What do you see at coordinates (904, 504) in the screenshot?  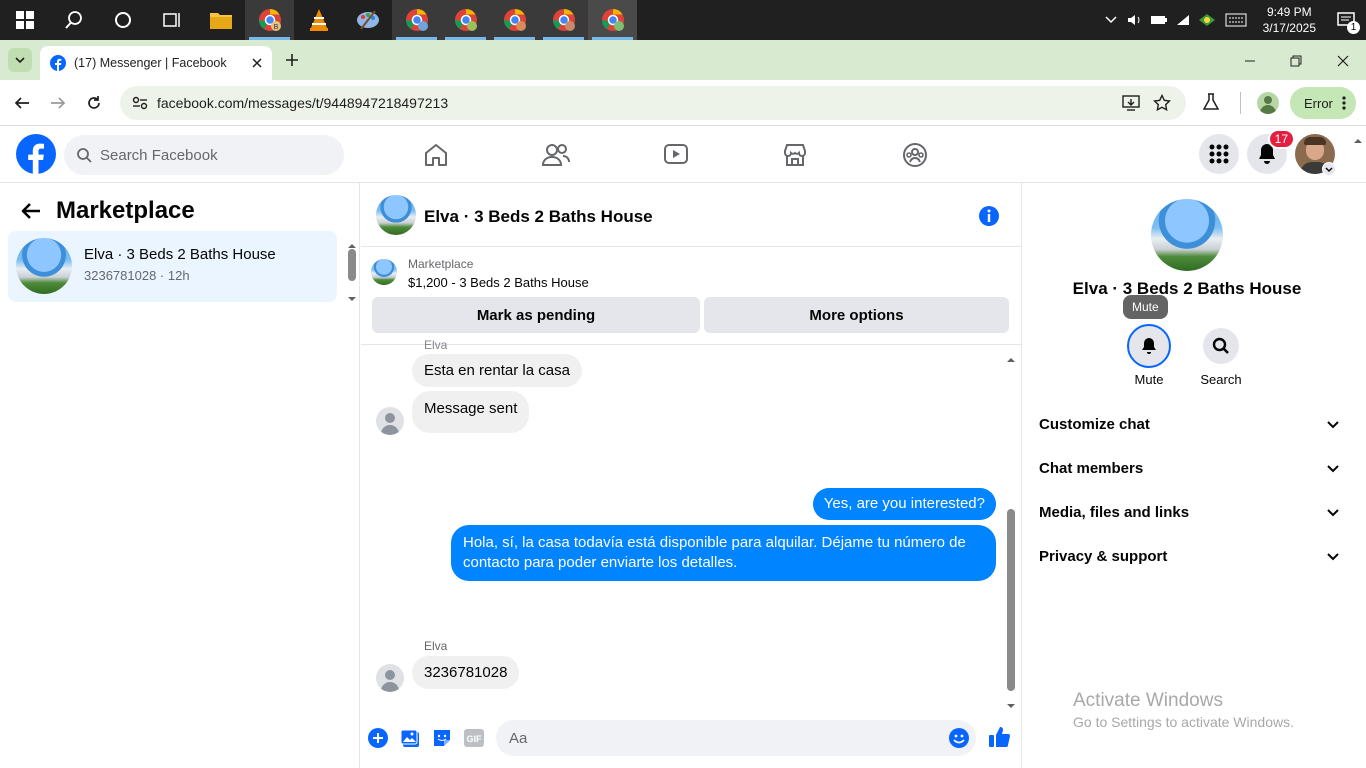 I see `outgoing-message: Yes, are you interested?` at bounding box center [904, 504].